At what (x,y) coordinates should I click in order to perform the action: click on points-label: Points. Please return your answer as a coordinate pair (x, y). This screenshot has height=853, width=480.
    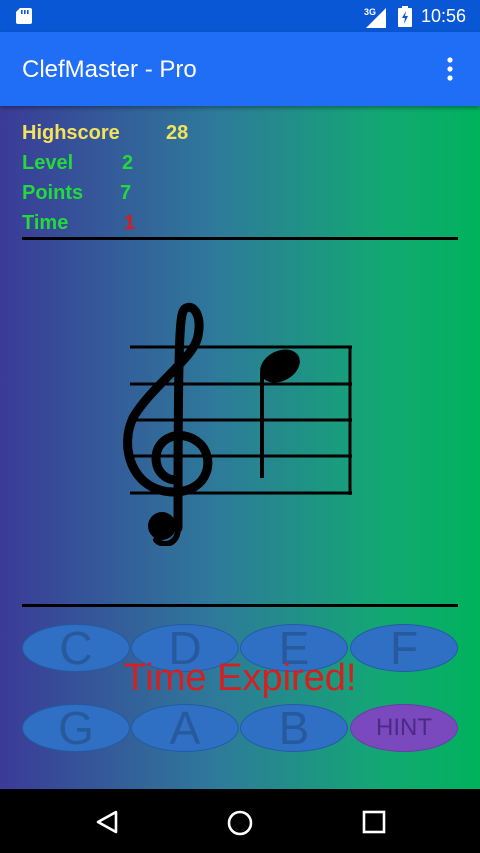
    Looking at the image, I should click on (53, 193).